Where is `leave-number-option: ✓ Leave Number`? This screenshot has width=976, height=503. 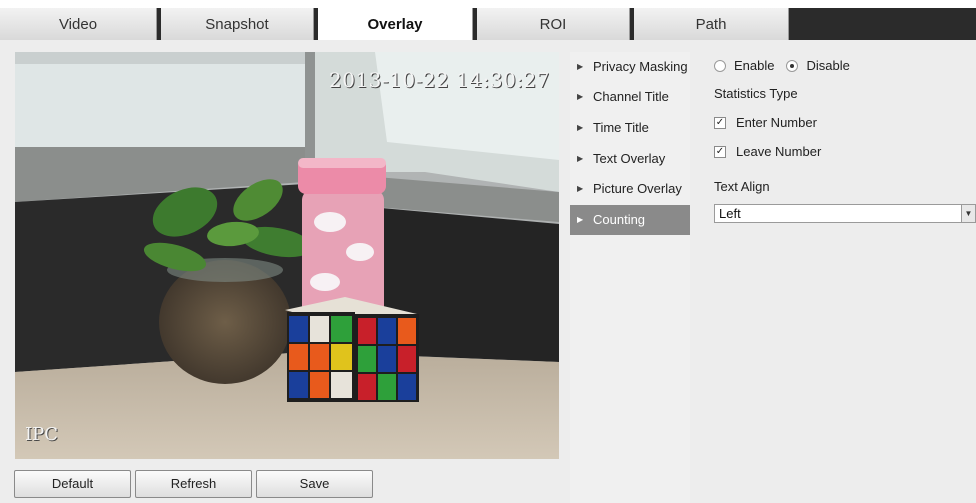
leave-number-option: ✓ Leave Number is located at coordinates (767, 151).